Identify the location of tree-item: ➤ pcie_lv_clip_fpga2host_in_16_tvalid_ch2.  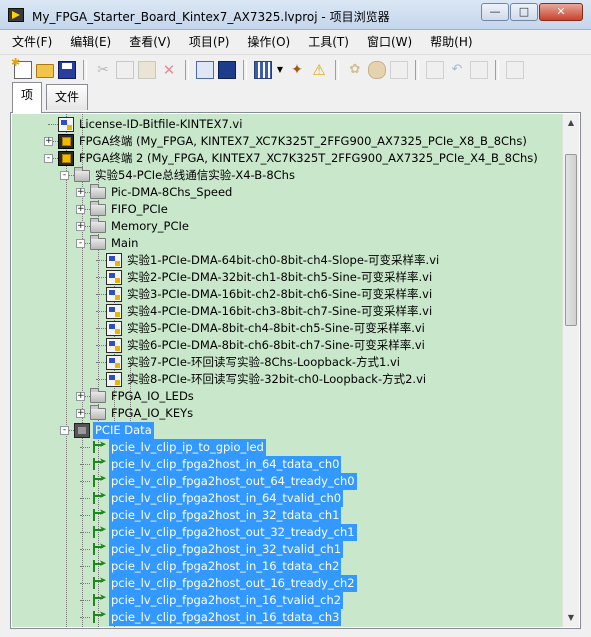
(288, 600).